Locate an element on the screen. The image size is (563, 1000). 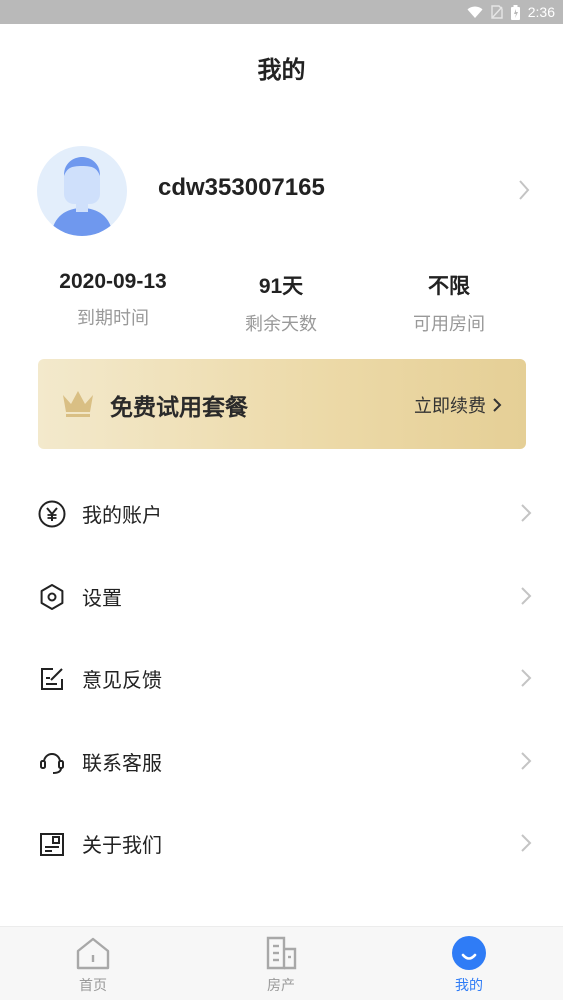
tab-label: 房产 is located at coordinates (281, 986).